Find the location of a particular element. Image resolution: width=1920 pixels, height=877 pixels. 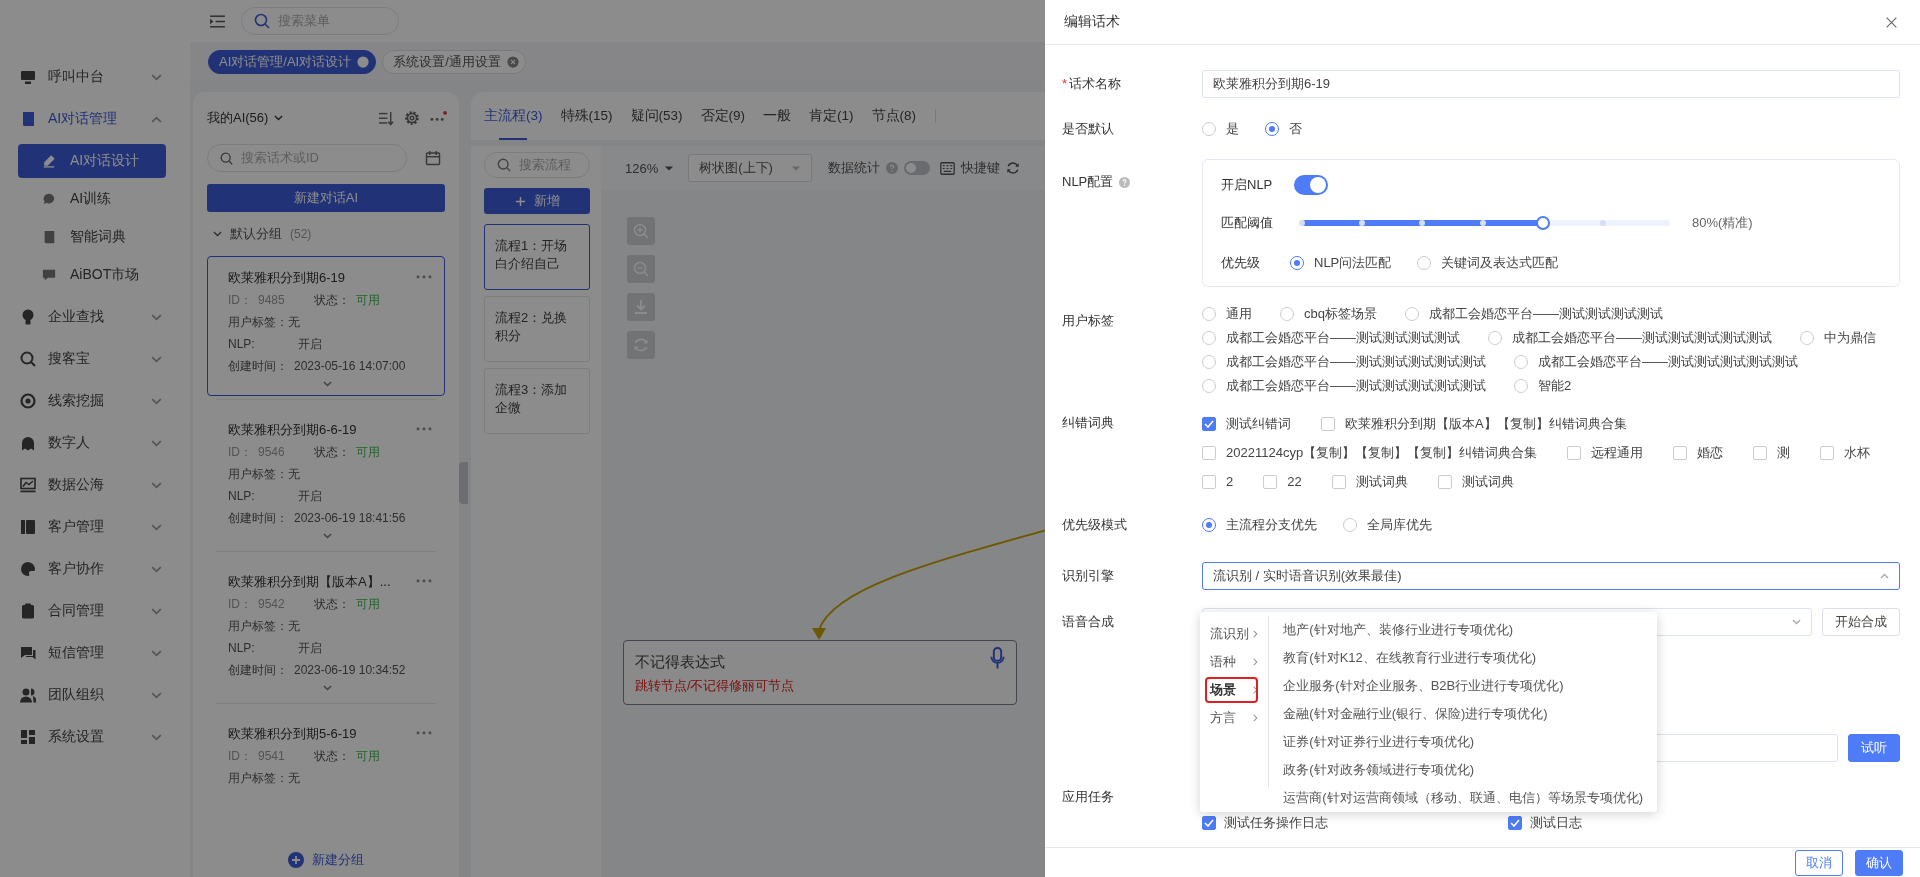

field-label: 语音合成 is located at coordinates (1088, 622).